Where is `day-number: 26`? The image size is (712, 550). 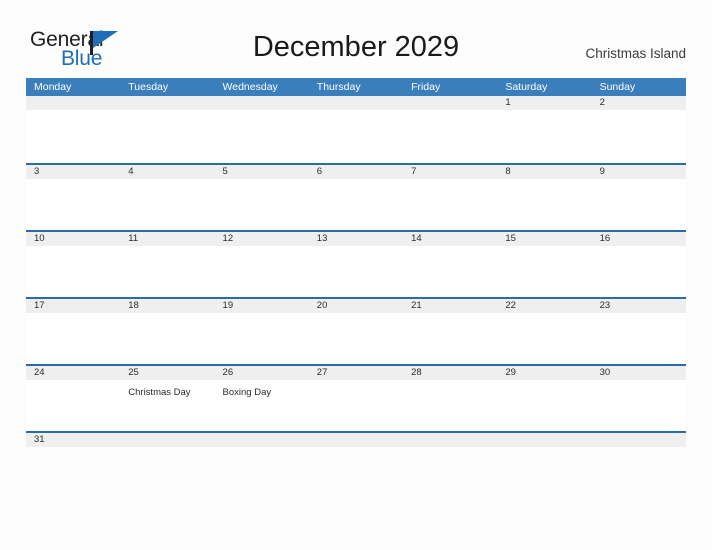 day-number: 26 is located at coordinates (228, 372).